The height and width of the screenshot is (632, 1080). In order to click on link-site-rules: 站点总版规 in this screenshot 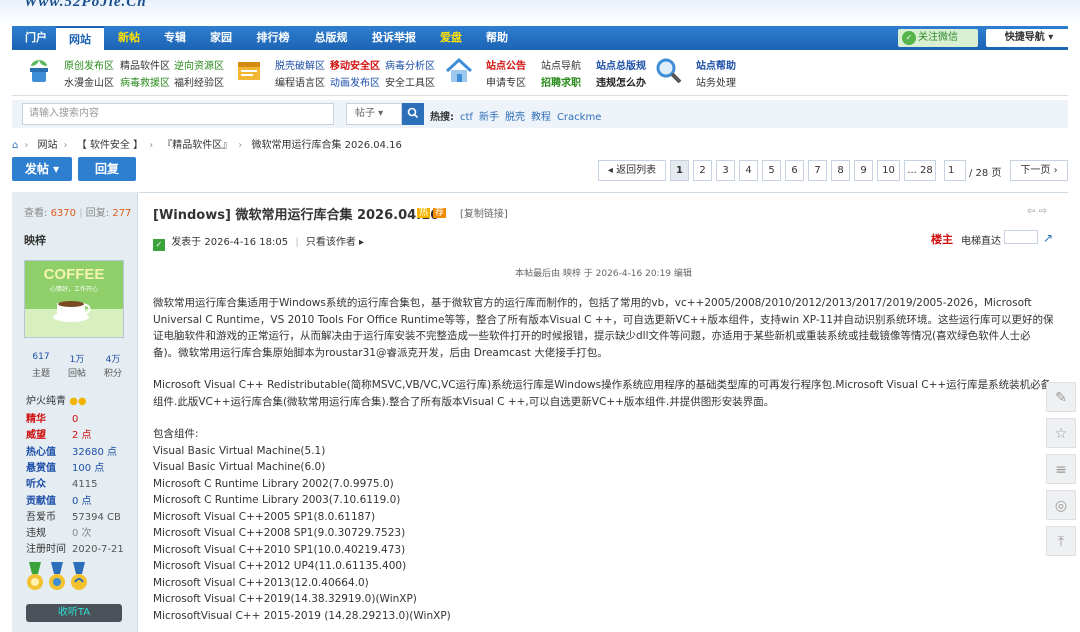, I will do `click(621, 64)`.